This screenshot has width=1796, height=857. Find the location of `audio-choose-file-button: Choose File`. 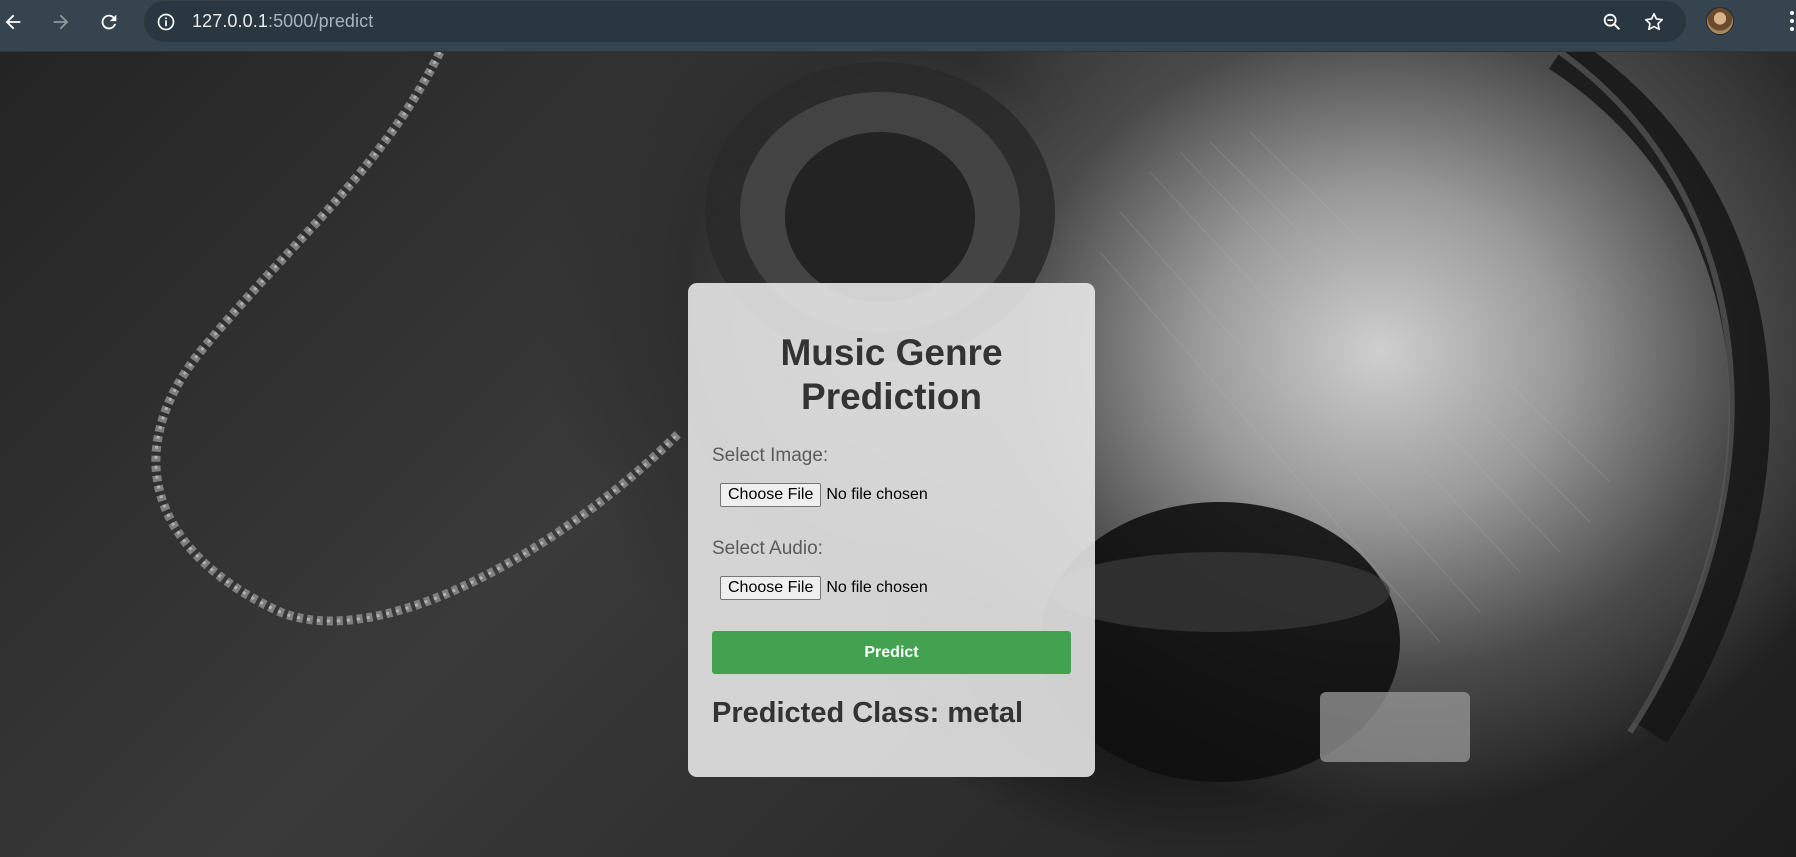

audio-choose-file-button: Choose File is located at coordinates (771, 588).